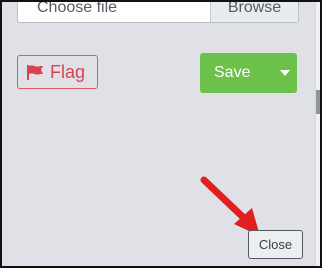 The image size is (322, 268). What do you see at coordinates (232, 72) in the screenshot?
I see `save-button-label: Save` at bounding box center [232, 72].